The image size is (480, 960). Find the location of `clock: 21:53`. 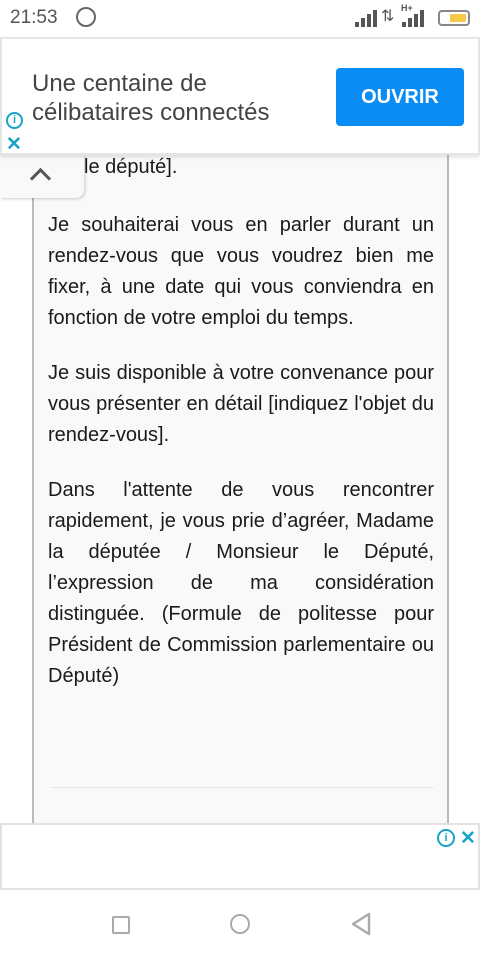

clock: 21:53 is located at coordinates (34, 17).